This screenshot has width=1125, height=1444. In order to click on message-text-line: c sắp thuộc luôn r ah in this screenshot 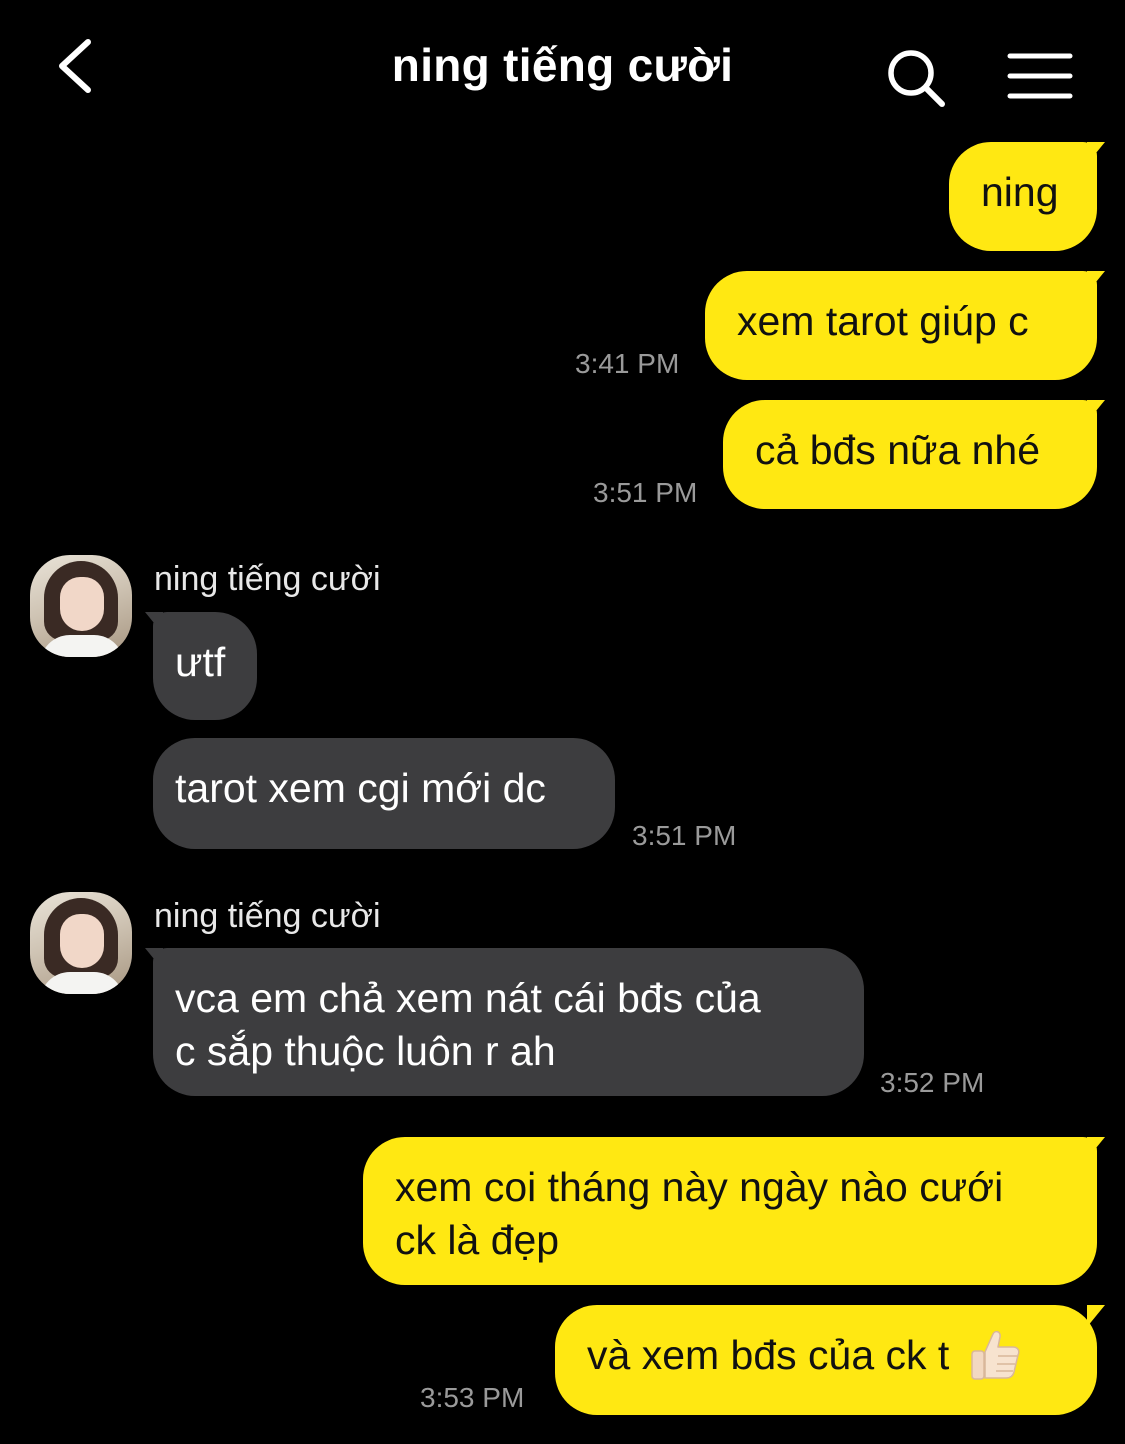, I will do `click(365, 1051)`.